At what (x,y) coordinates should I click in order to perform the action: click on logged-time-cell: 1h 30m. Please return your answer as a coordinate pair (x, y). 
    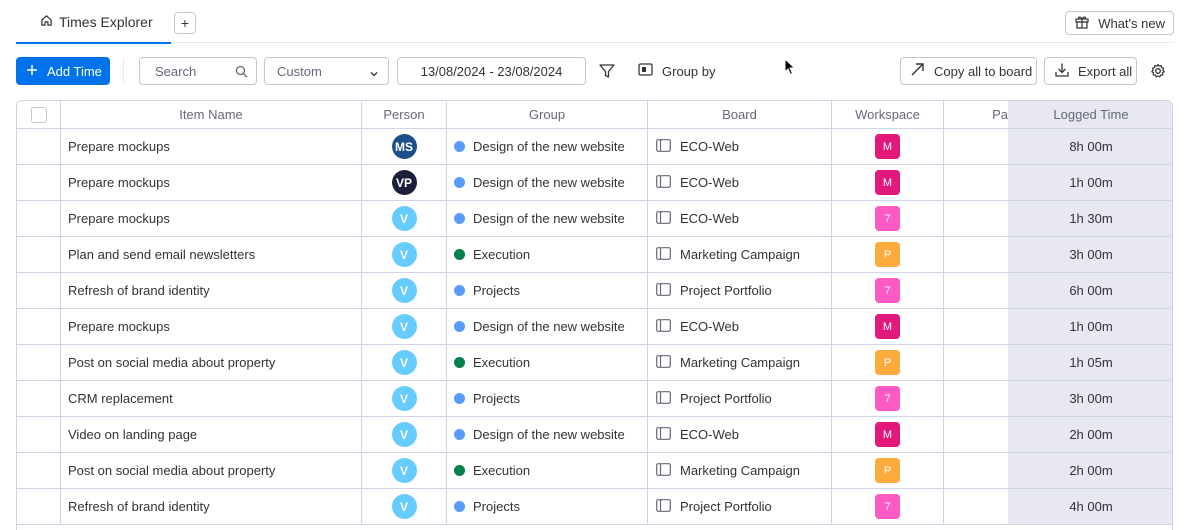
    Looking at the image, I should click on (1090, 218).